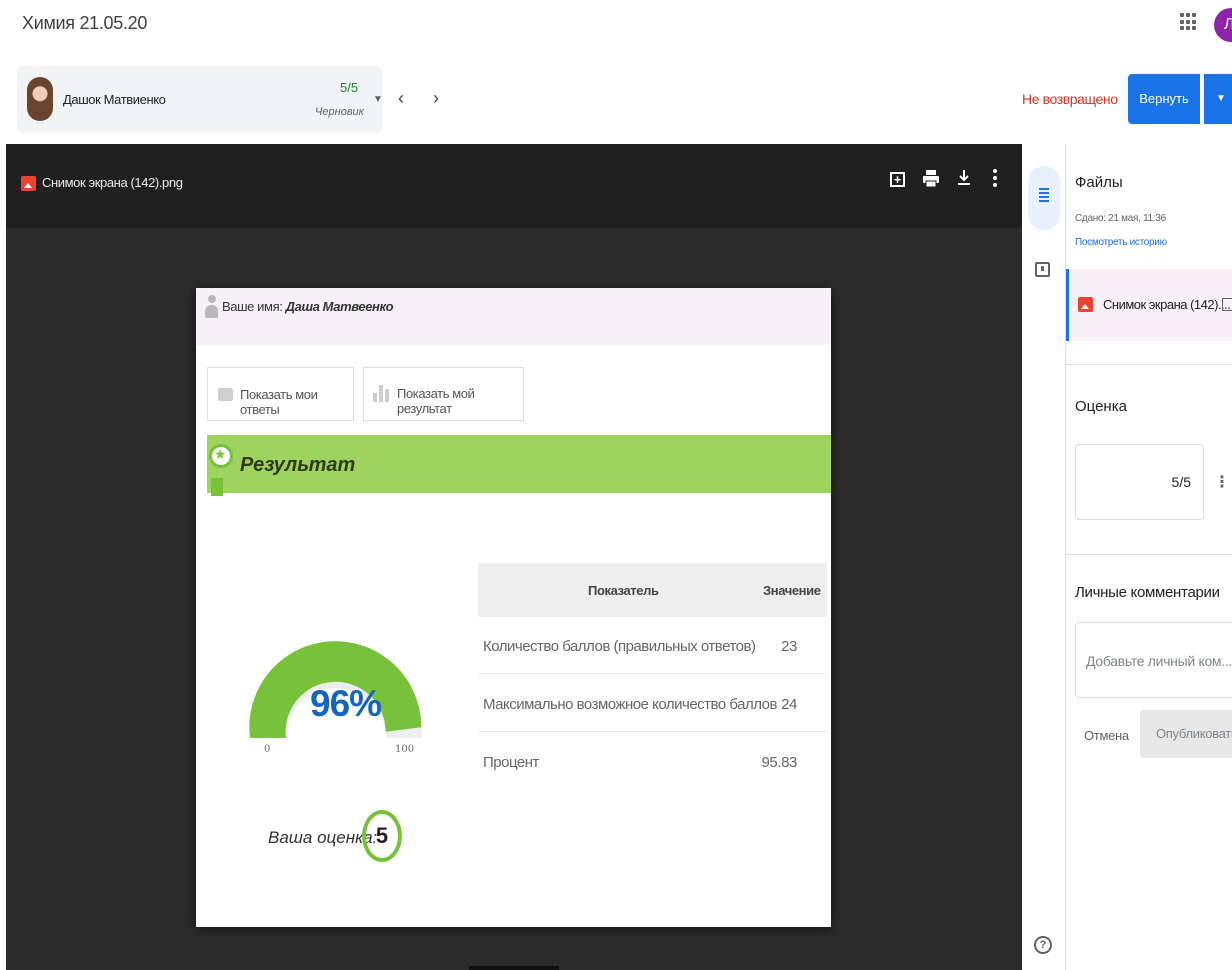 This screenshot has height=970, width=1232. I want to click on gauge-max-label: 100, so click(405, 749).